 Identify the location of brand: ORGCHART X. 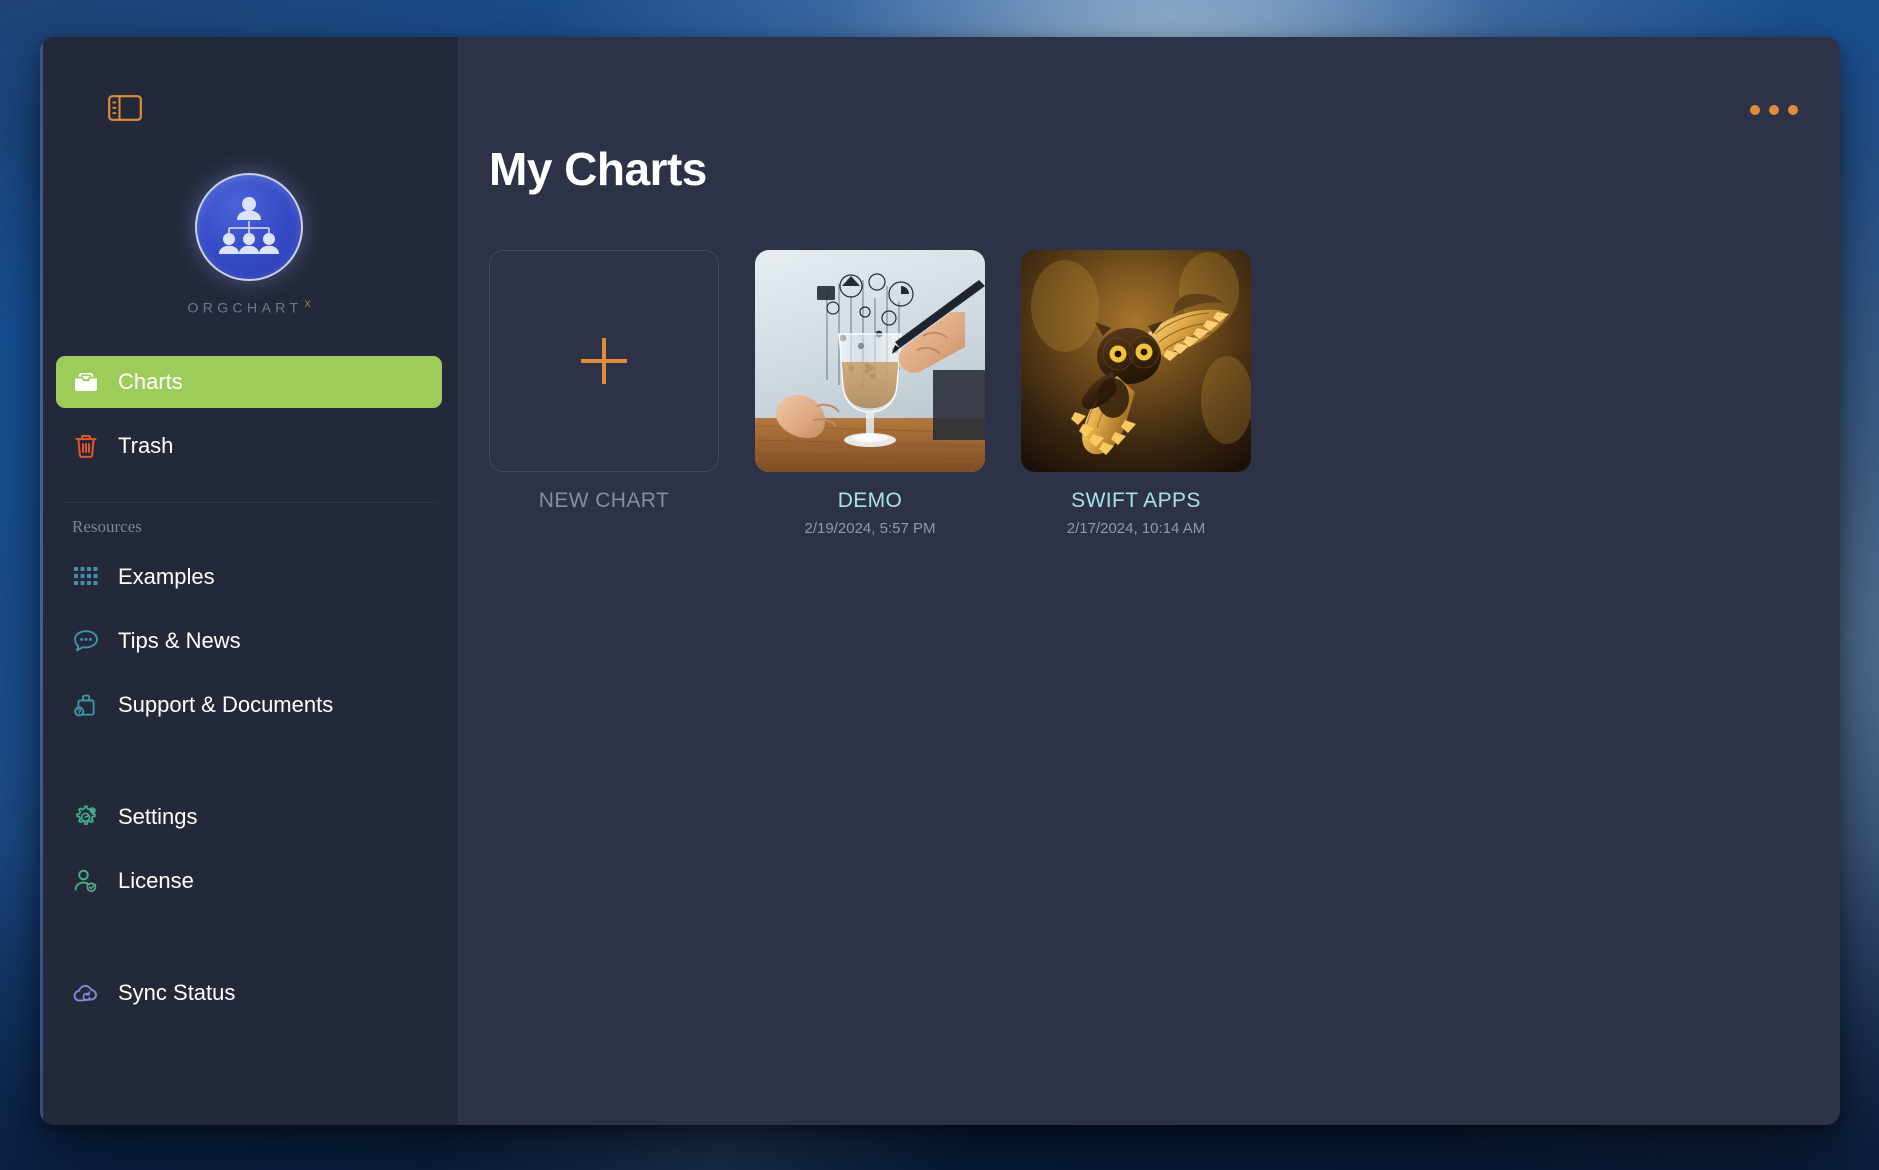
(249, 244).